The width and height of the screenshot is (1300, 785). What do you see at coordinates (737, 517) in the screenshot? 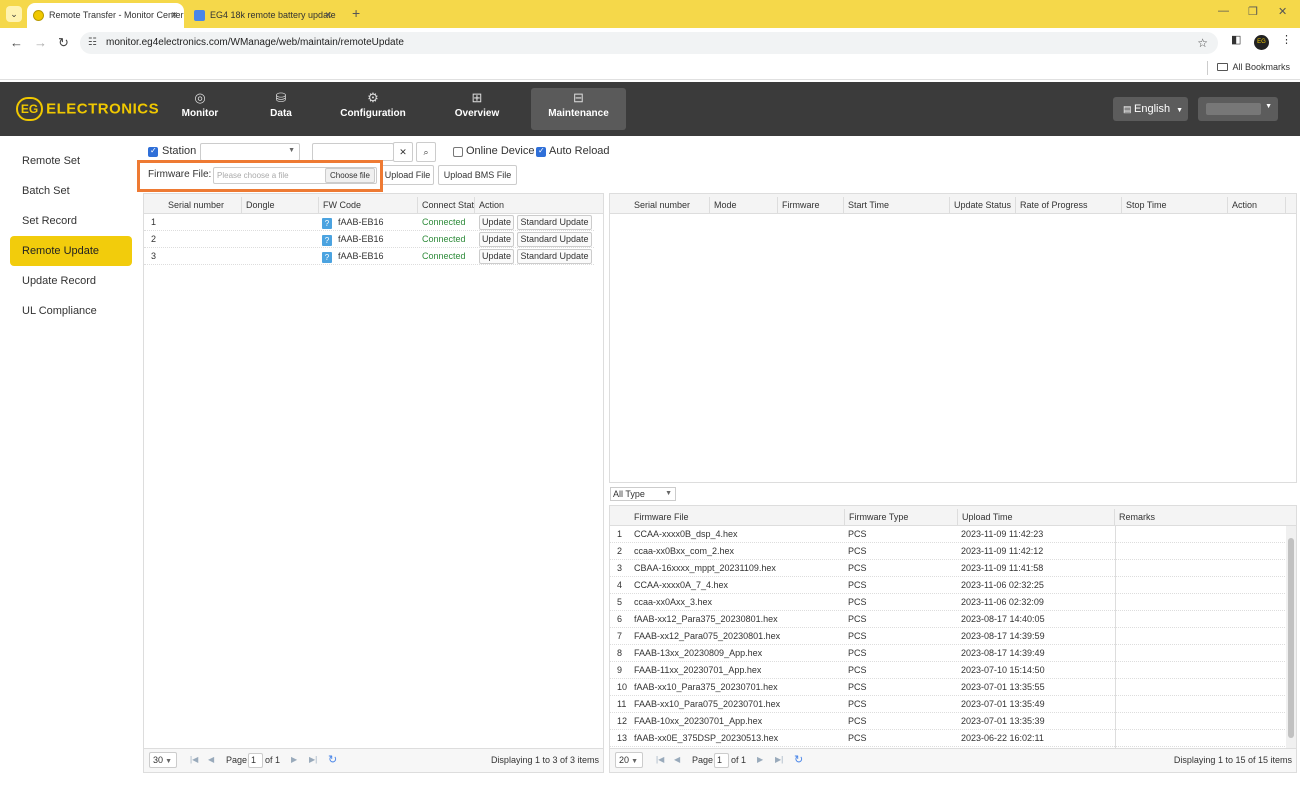
I see `col-firmware-file: Firmware File` at bounding box center [737, 517].